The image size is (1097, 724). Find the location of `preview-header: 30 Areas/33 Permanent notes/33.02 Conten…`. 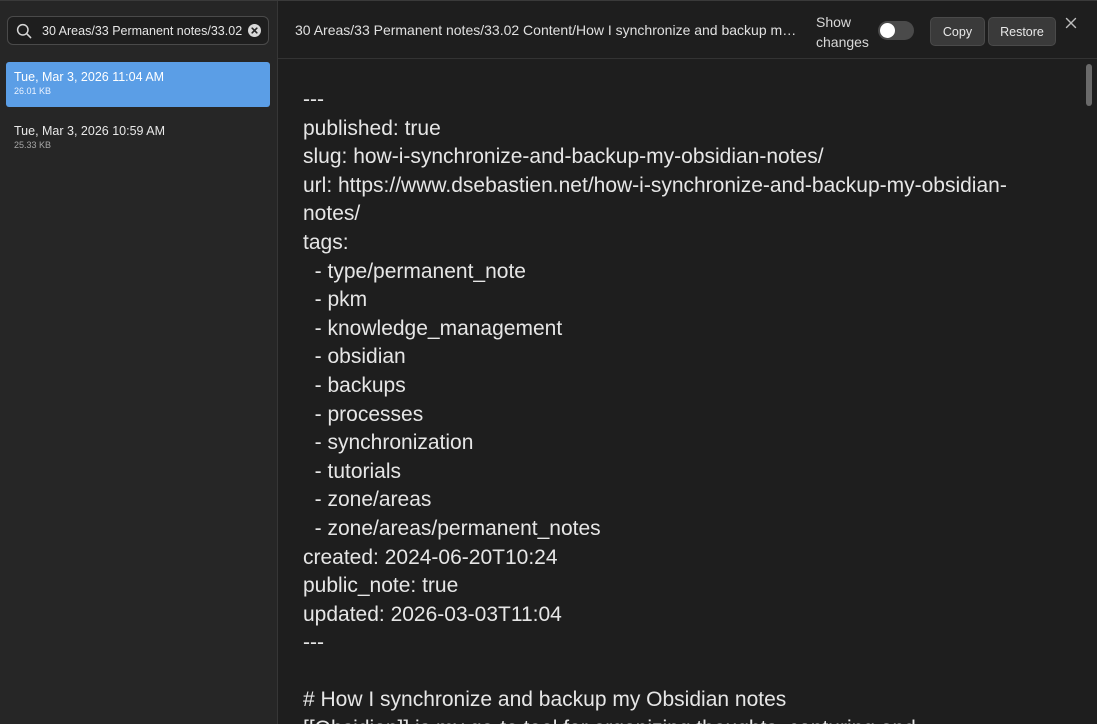

preview-header: 30 Areas/33 Permanent notes/33.02 Conten… is located at coordinates (687, 30).